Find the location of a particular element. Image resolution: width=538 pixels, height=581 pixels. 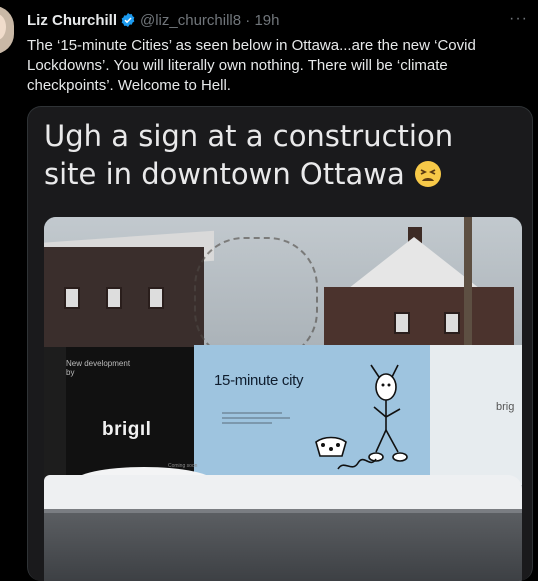

tweet-header: Liz Churchill @liz_churchill8 · 19h is located at coordinates (153, 22).